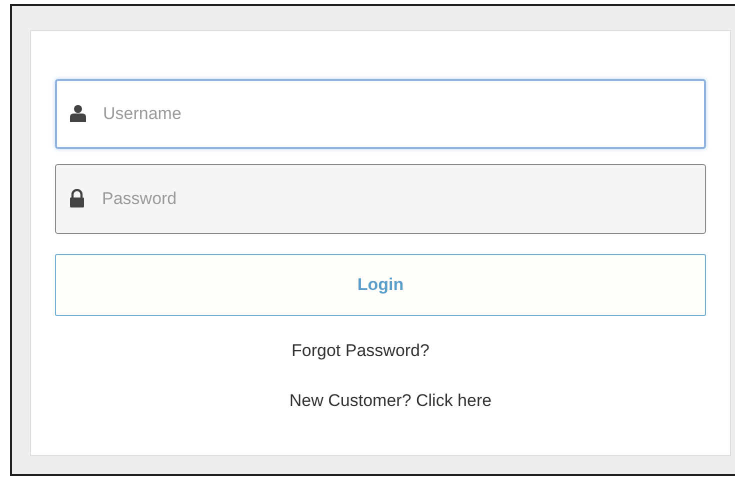  I want to click on forgot-password-link: Forgot Password?, so click(361, 351).